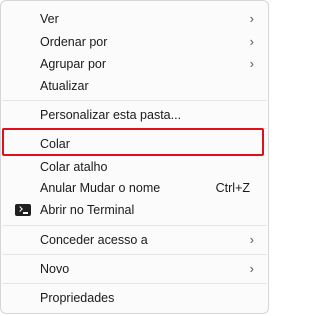  Describe the element at coordinates (77, 298) in the screenshot. I see `menu-item-label: Propriedades` at that location.